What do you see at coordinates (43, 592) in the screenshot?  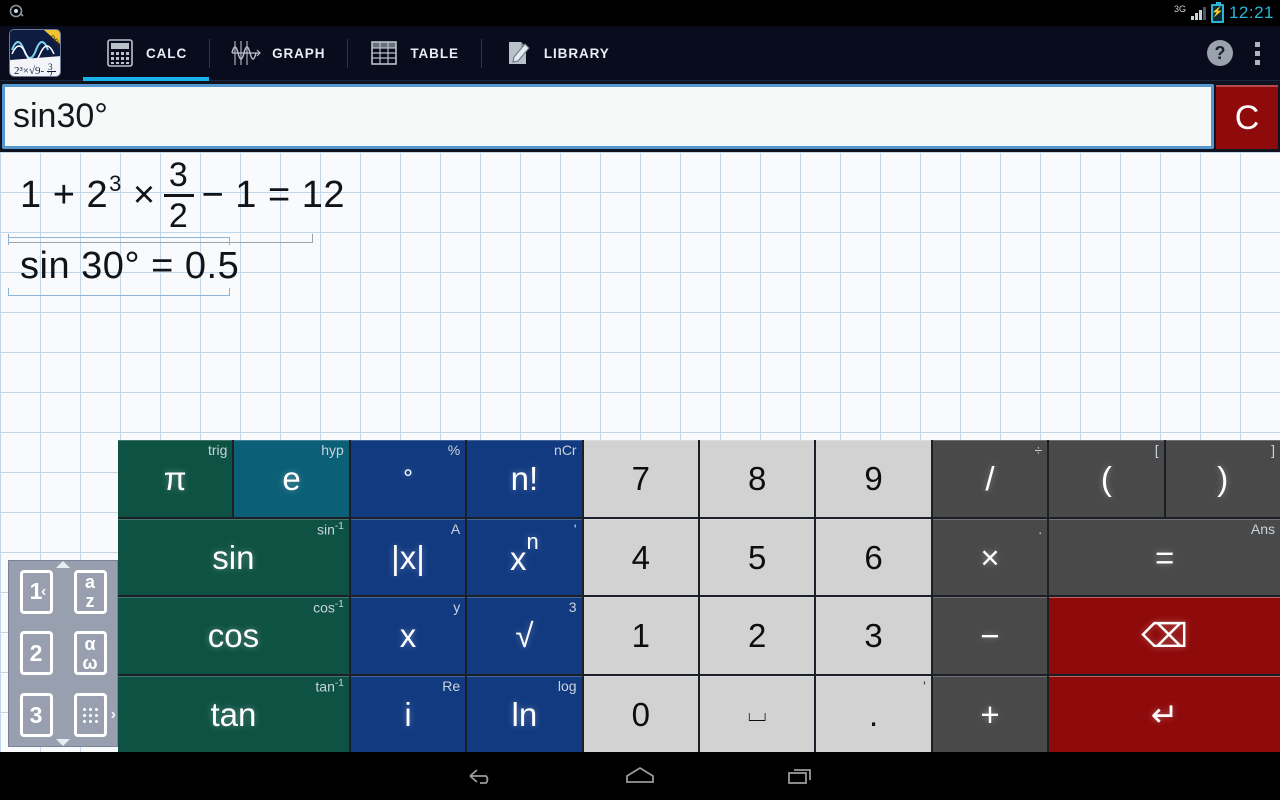 I see `chevron-left-icon: ‹` at bounding box center [43, 592].